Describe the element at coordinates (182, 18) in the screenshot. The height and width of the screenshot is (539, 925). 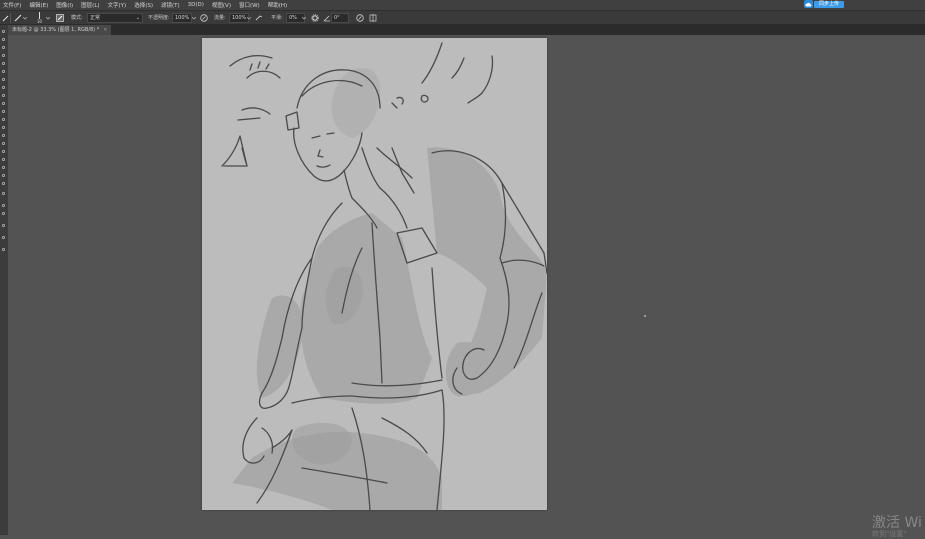
I see `opacity-input: 100%` at that location.